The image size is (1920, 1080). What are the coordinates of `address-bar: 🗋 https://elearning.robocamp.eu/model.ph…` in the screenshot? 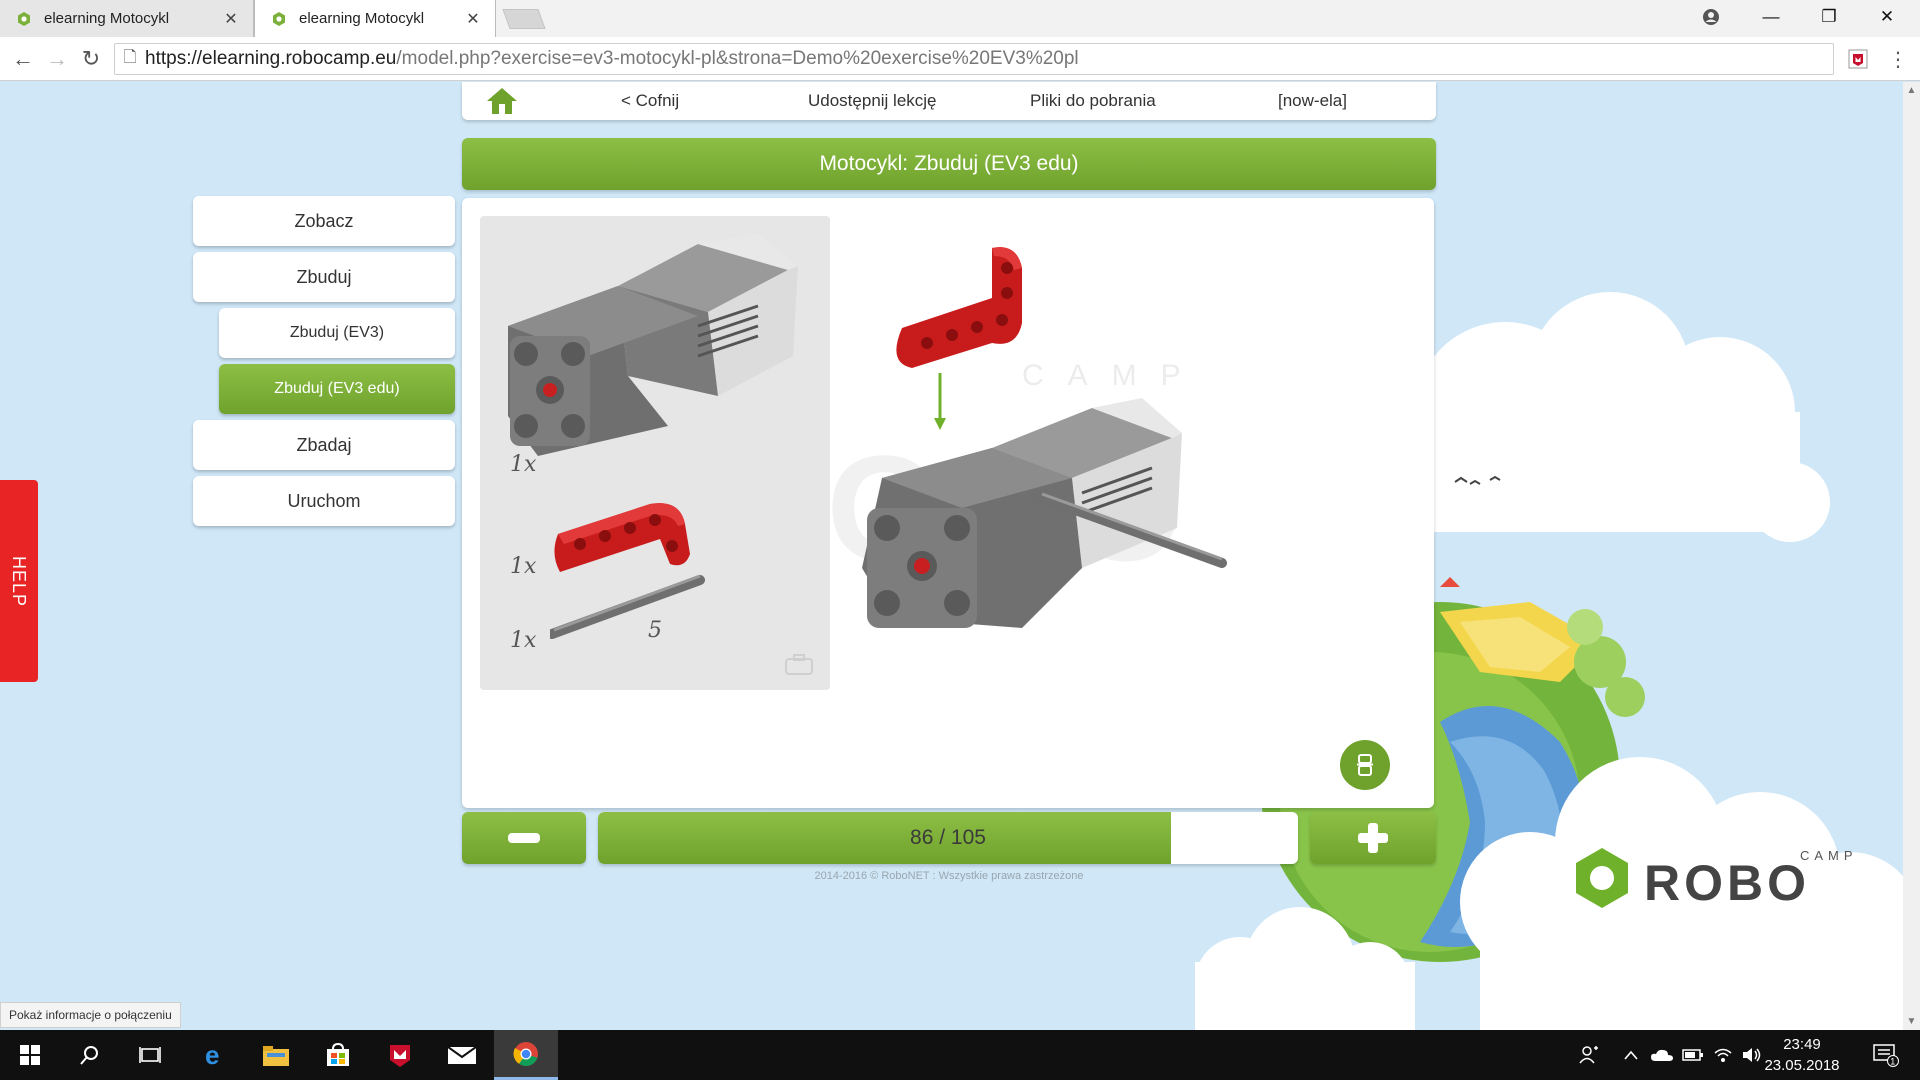 It's located at (974, 59).